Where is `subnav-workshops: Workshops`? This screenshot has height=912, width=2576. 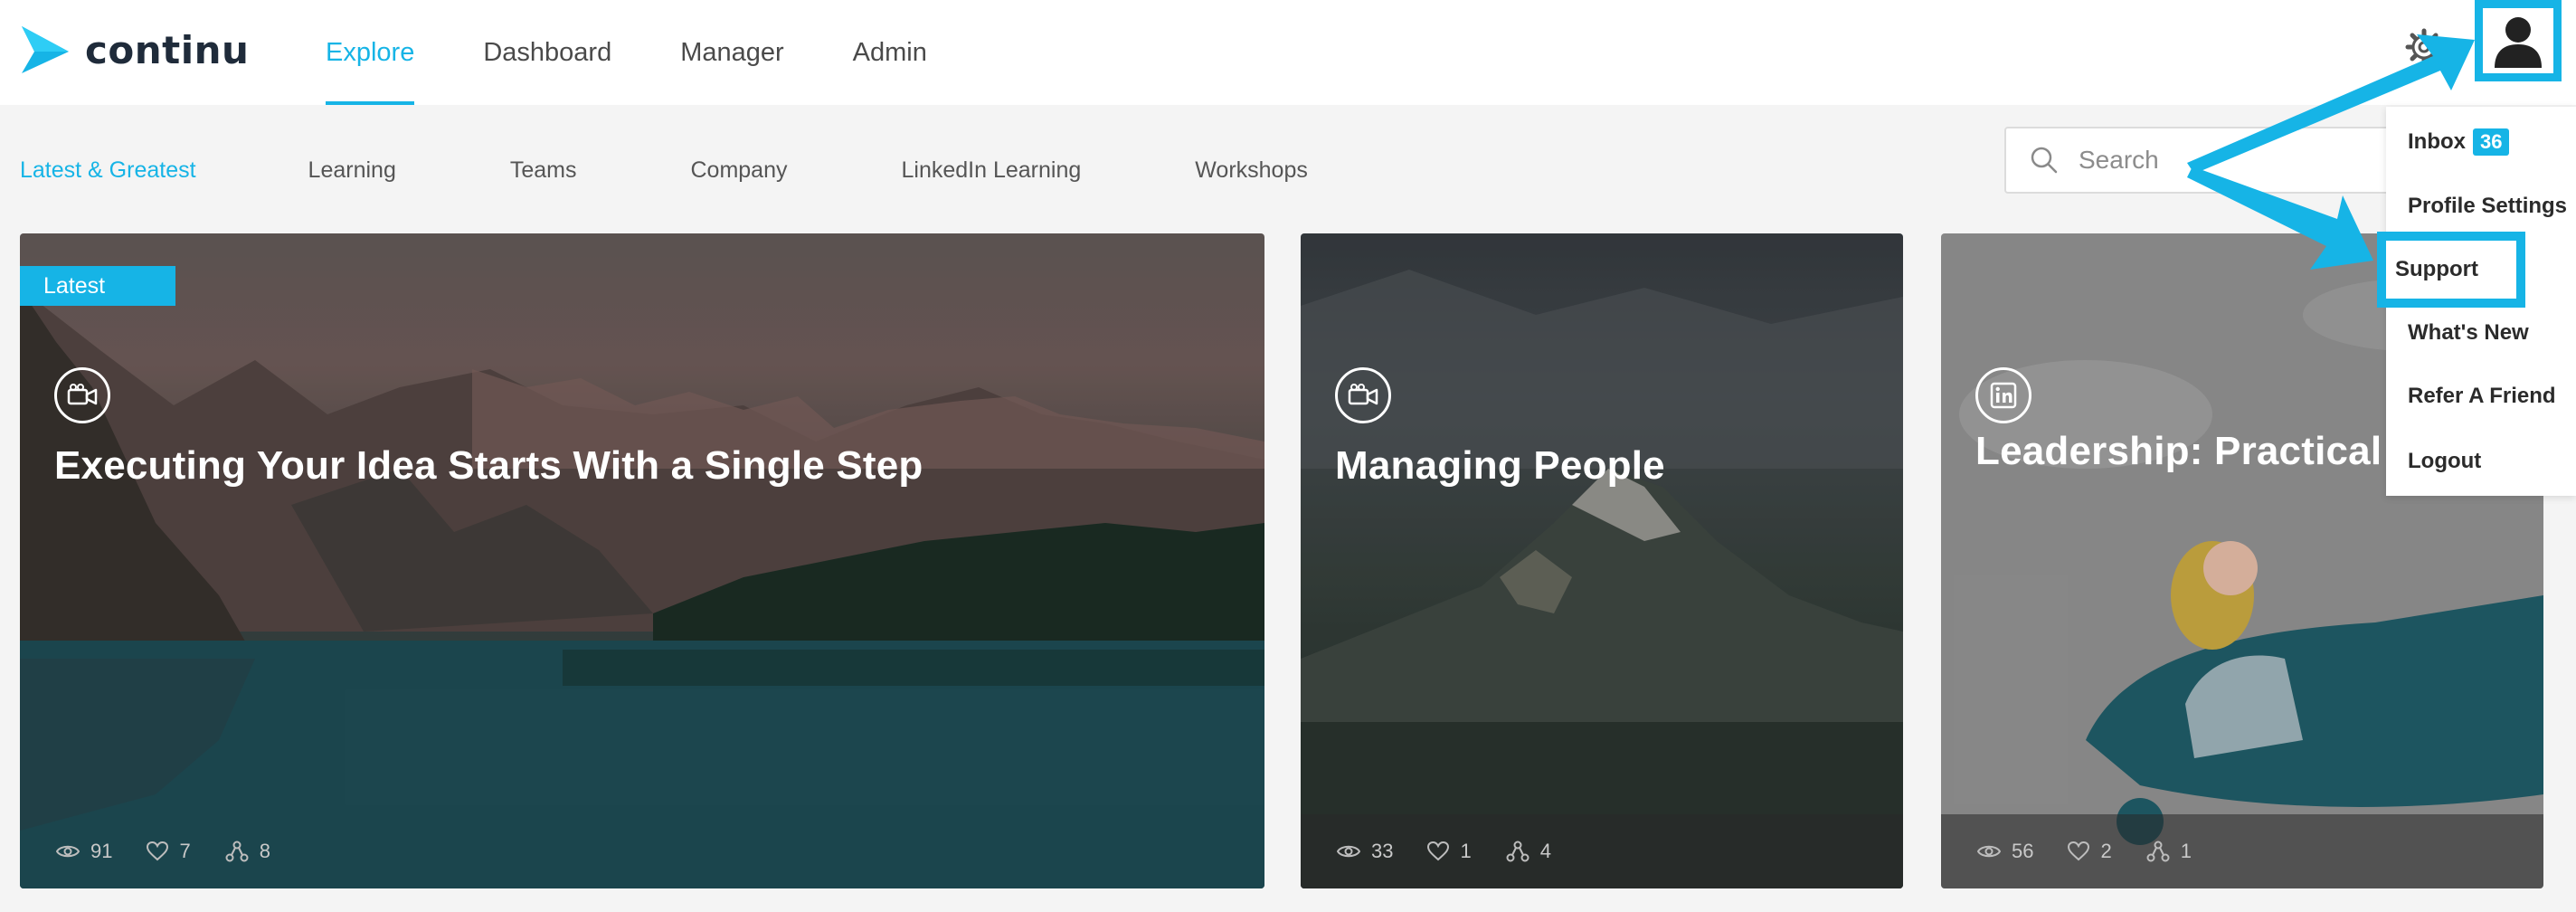
subnav-workshops: Workshops is located at coordinates (1251, 171).